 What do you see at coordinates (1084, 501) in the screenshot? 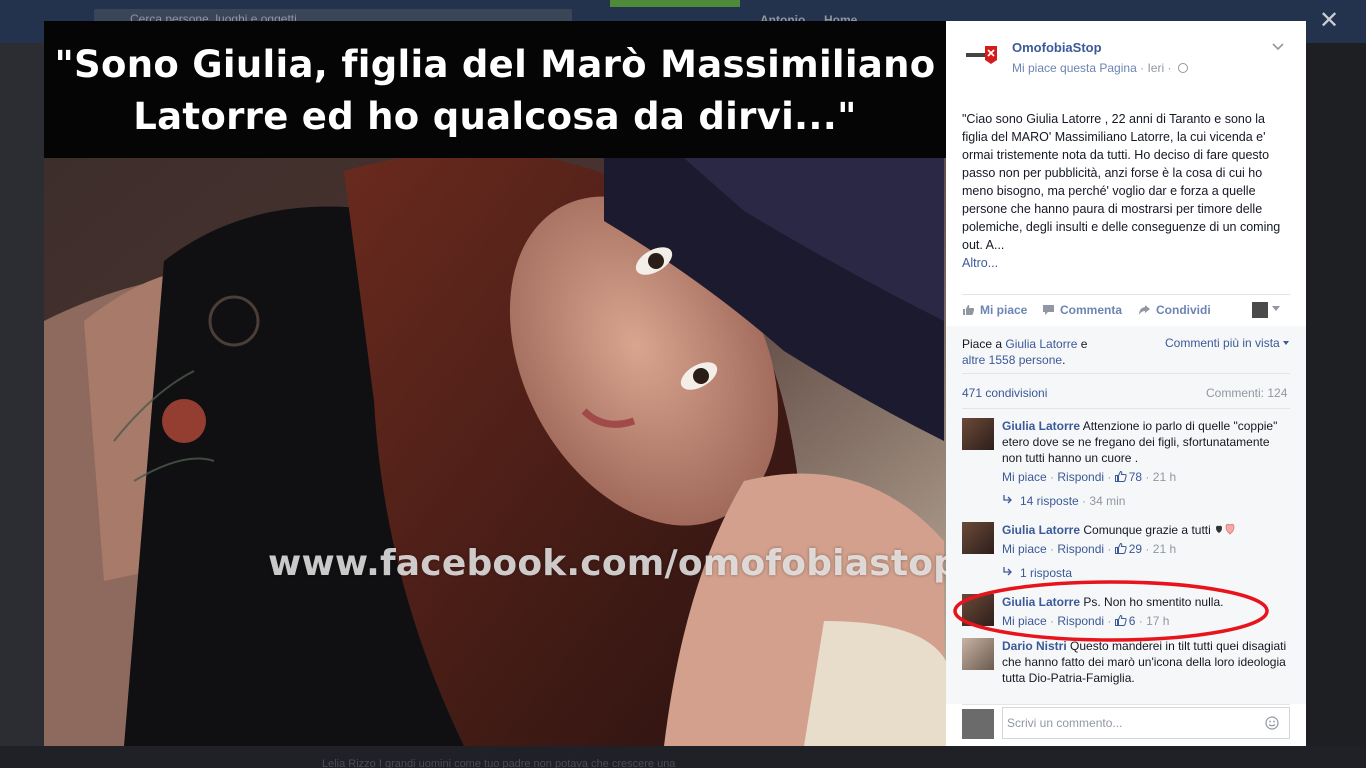
I see `comment-replies-sep: ·` at bounding box center [1084, 501].